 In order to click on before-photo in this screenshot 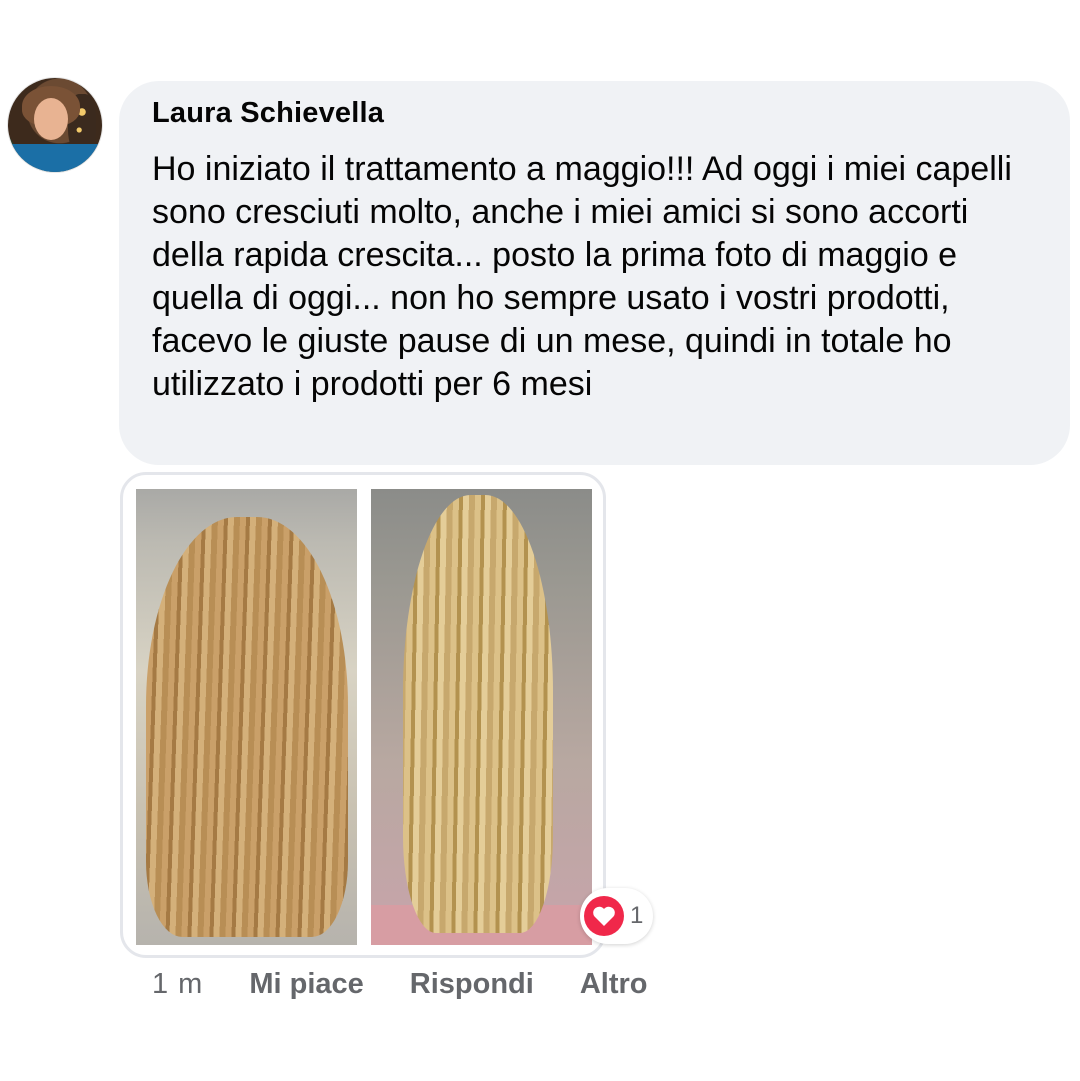, I will do `click(246, 717)`.